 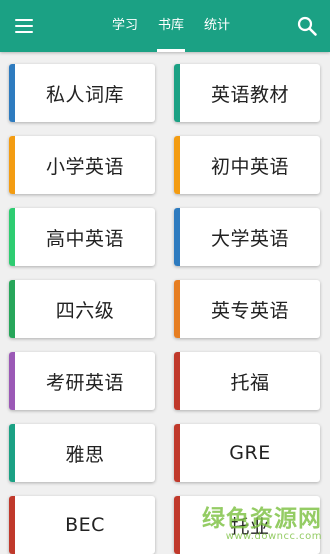 I want to click on book-card-college: 大学英语, so click(x=247, y=237).